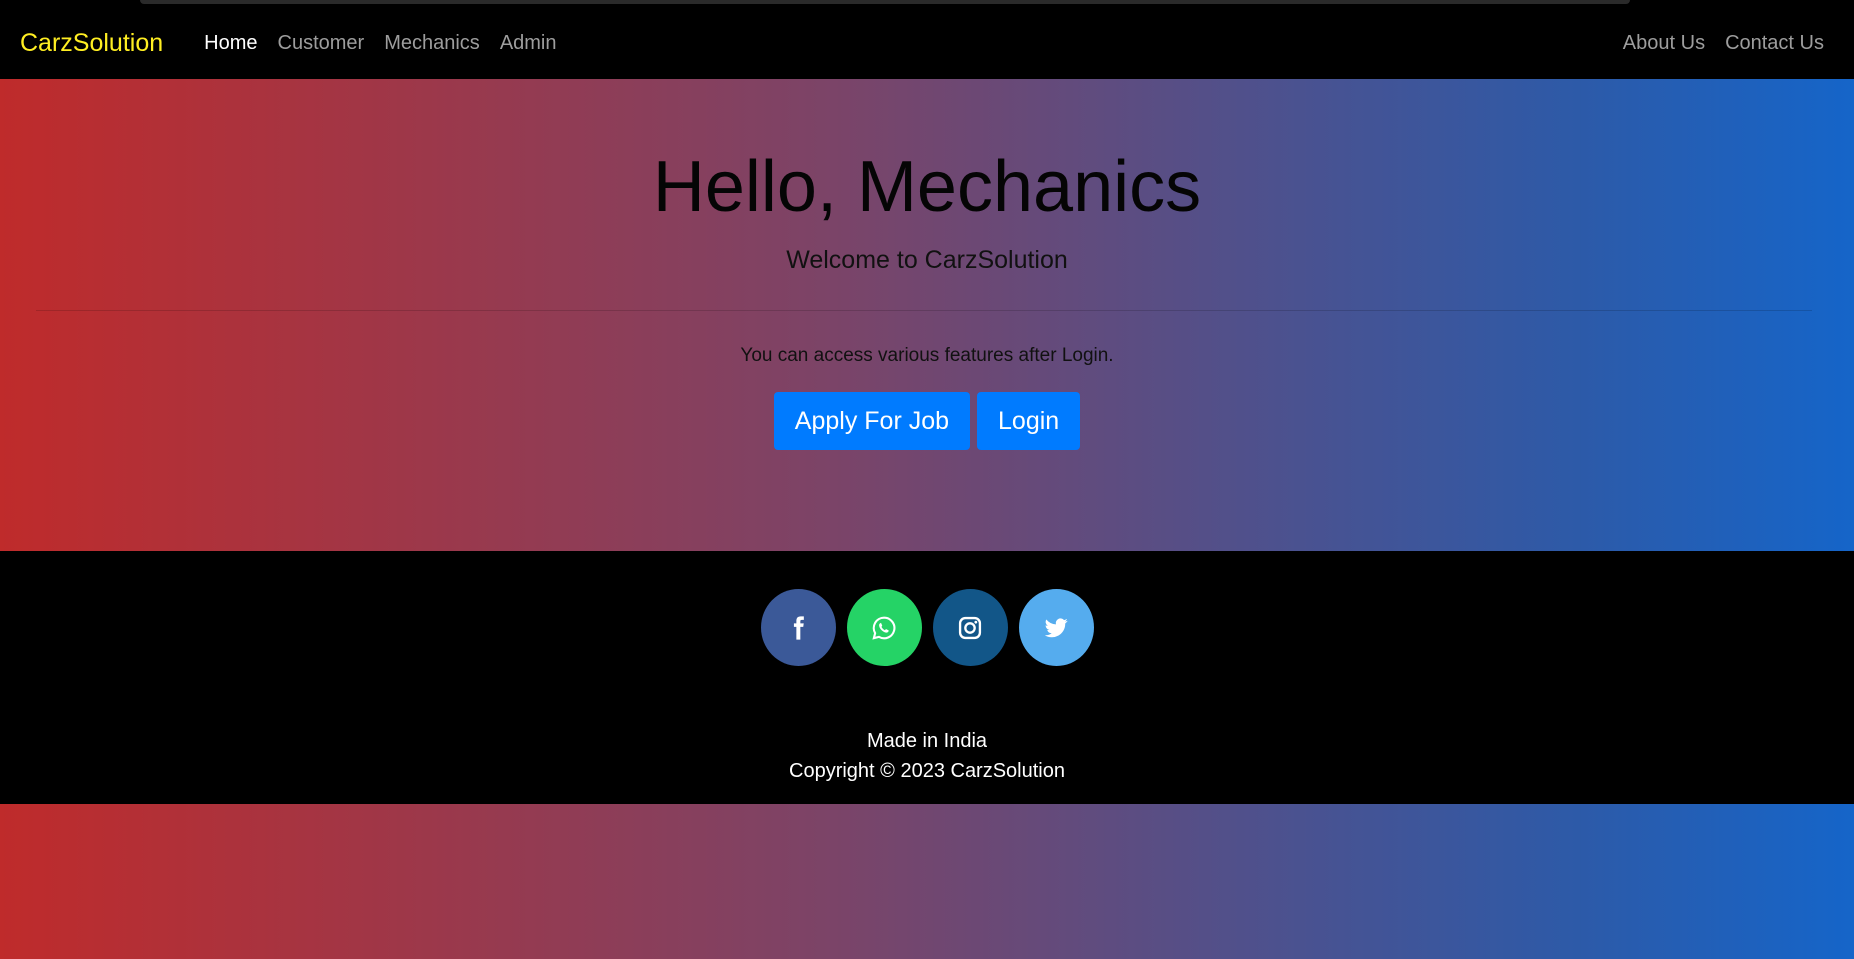 The height and width of the screenshot is (959, 1854). Describe the element at coordinates (927, 771) in the screenshot. I see `copyright-text: Copyright © 2023 CarzSolution` at that location.